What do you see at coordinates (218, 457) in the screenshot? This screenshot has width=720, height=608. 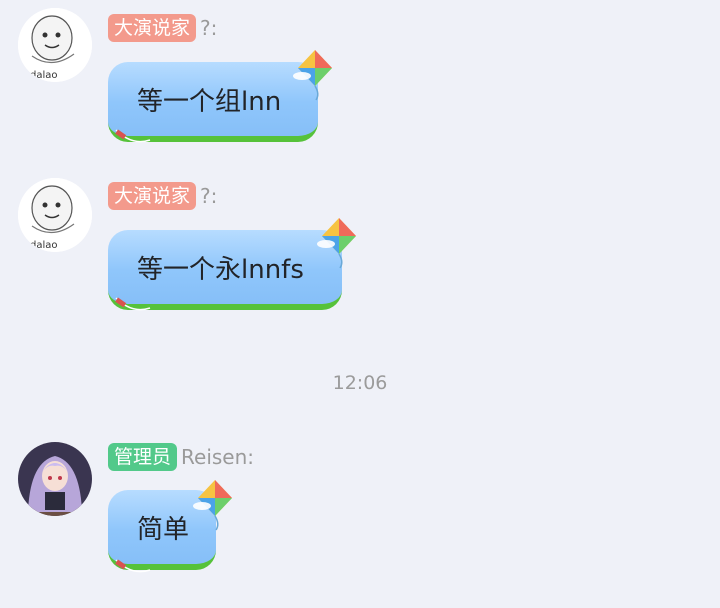 I see `sender-name: Reisen:` at bounding box center [218, 457].